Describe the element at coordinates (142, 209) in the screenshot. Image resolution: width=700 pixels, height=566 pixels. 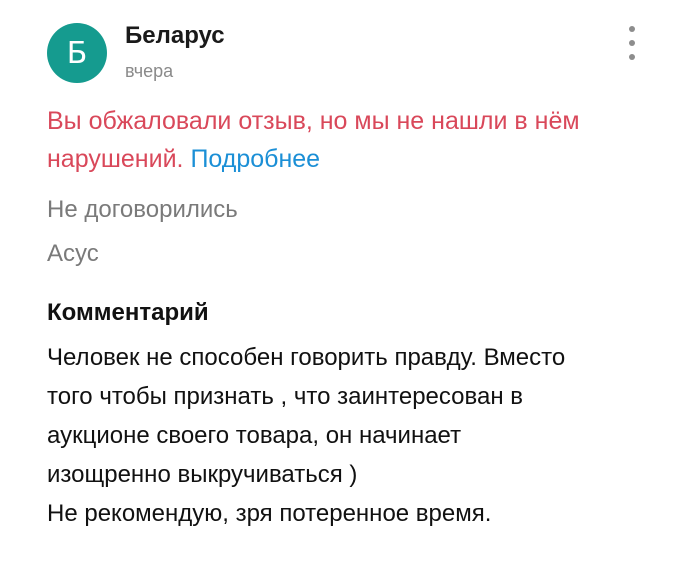
I see `deal-status: Не договорились` at that location.